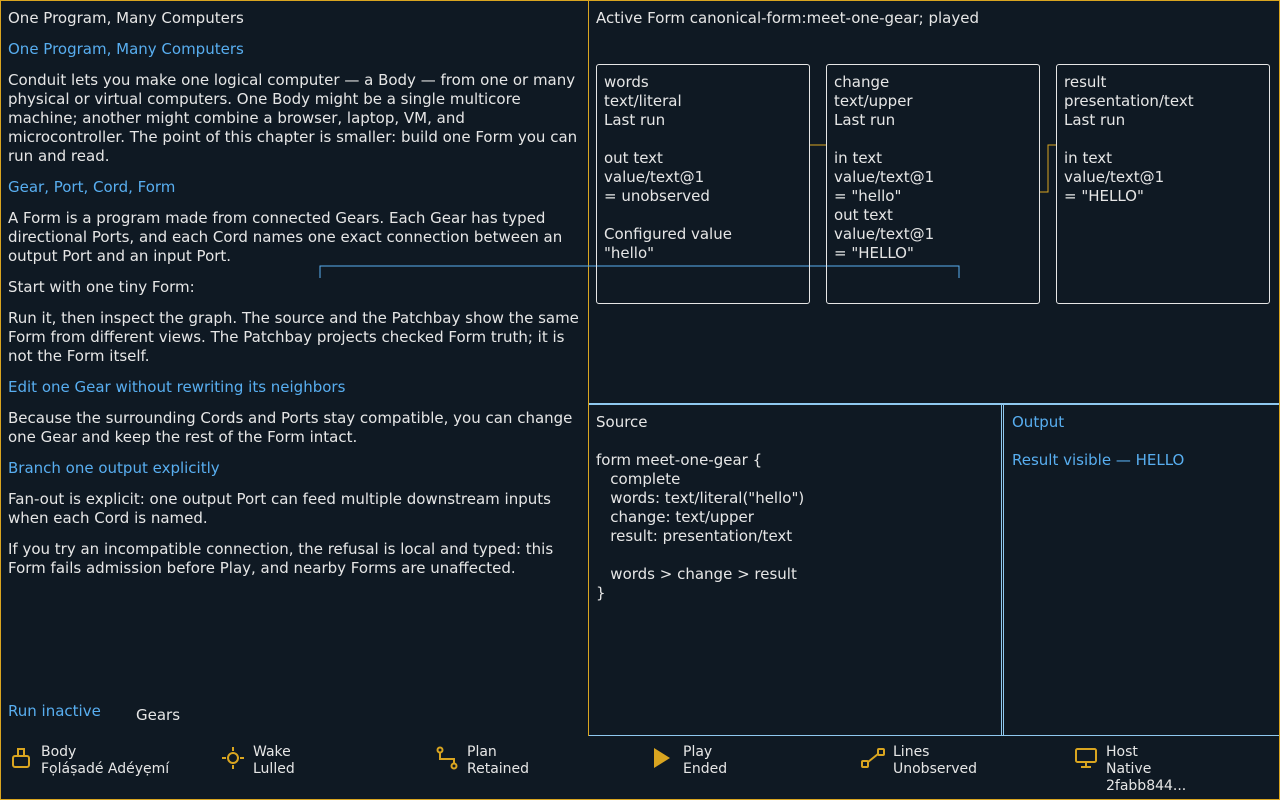 The width and height of the screenshot is (1280, 800). Describe the element at coordinates (294, 187) in the screenshot. I see `section-heading-gear-port: Gear, Port, Cord, Form` at that location.